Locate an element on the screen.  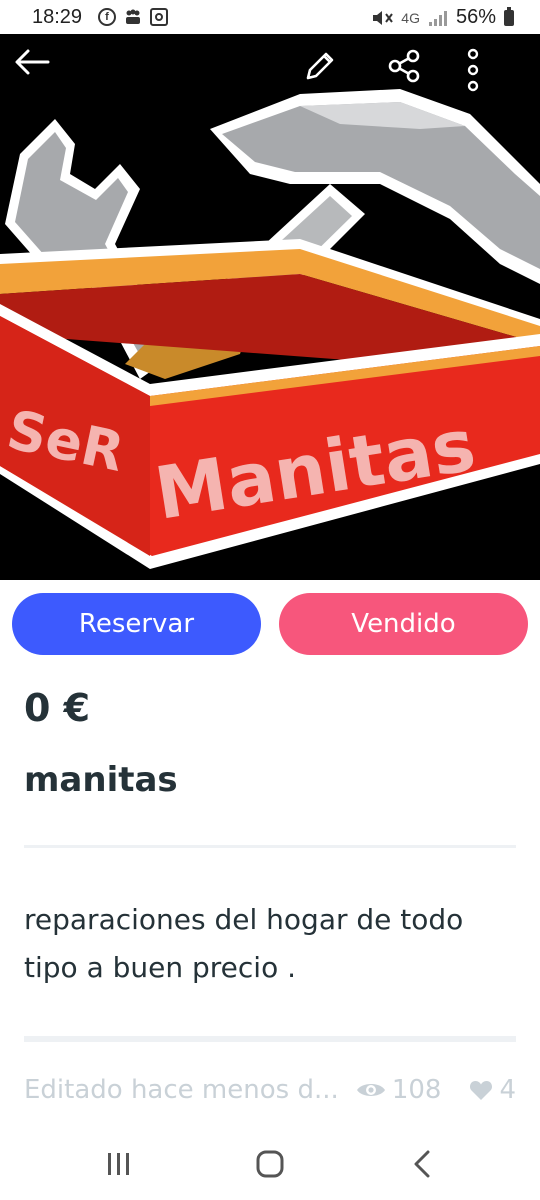
sold-button: Vendido is located at coordinates (403, 624).